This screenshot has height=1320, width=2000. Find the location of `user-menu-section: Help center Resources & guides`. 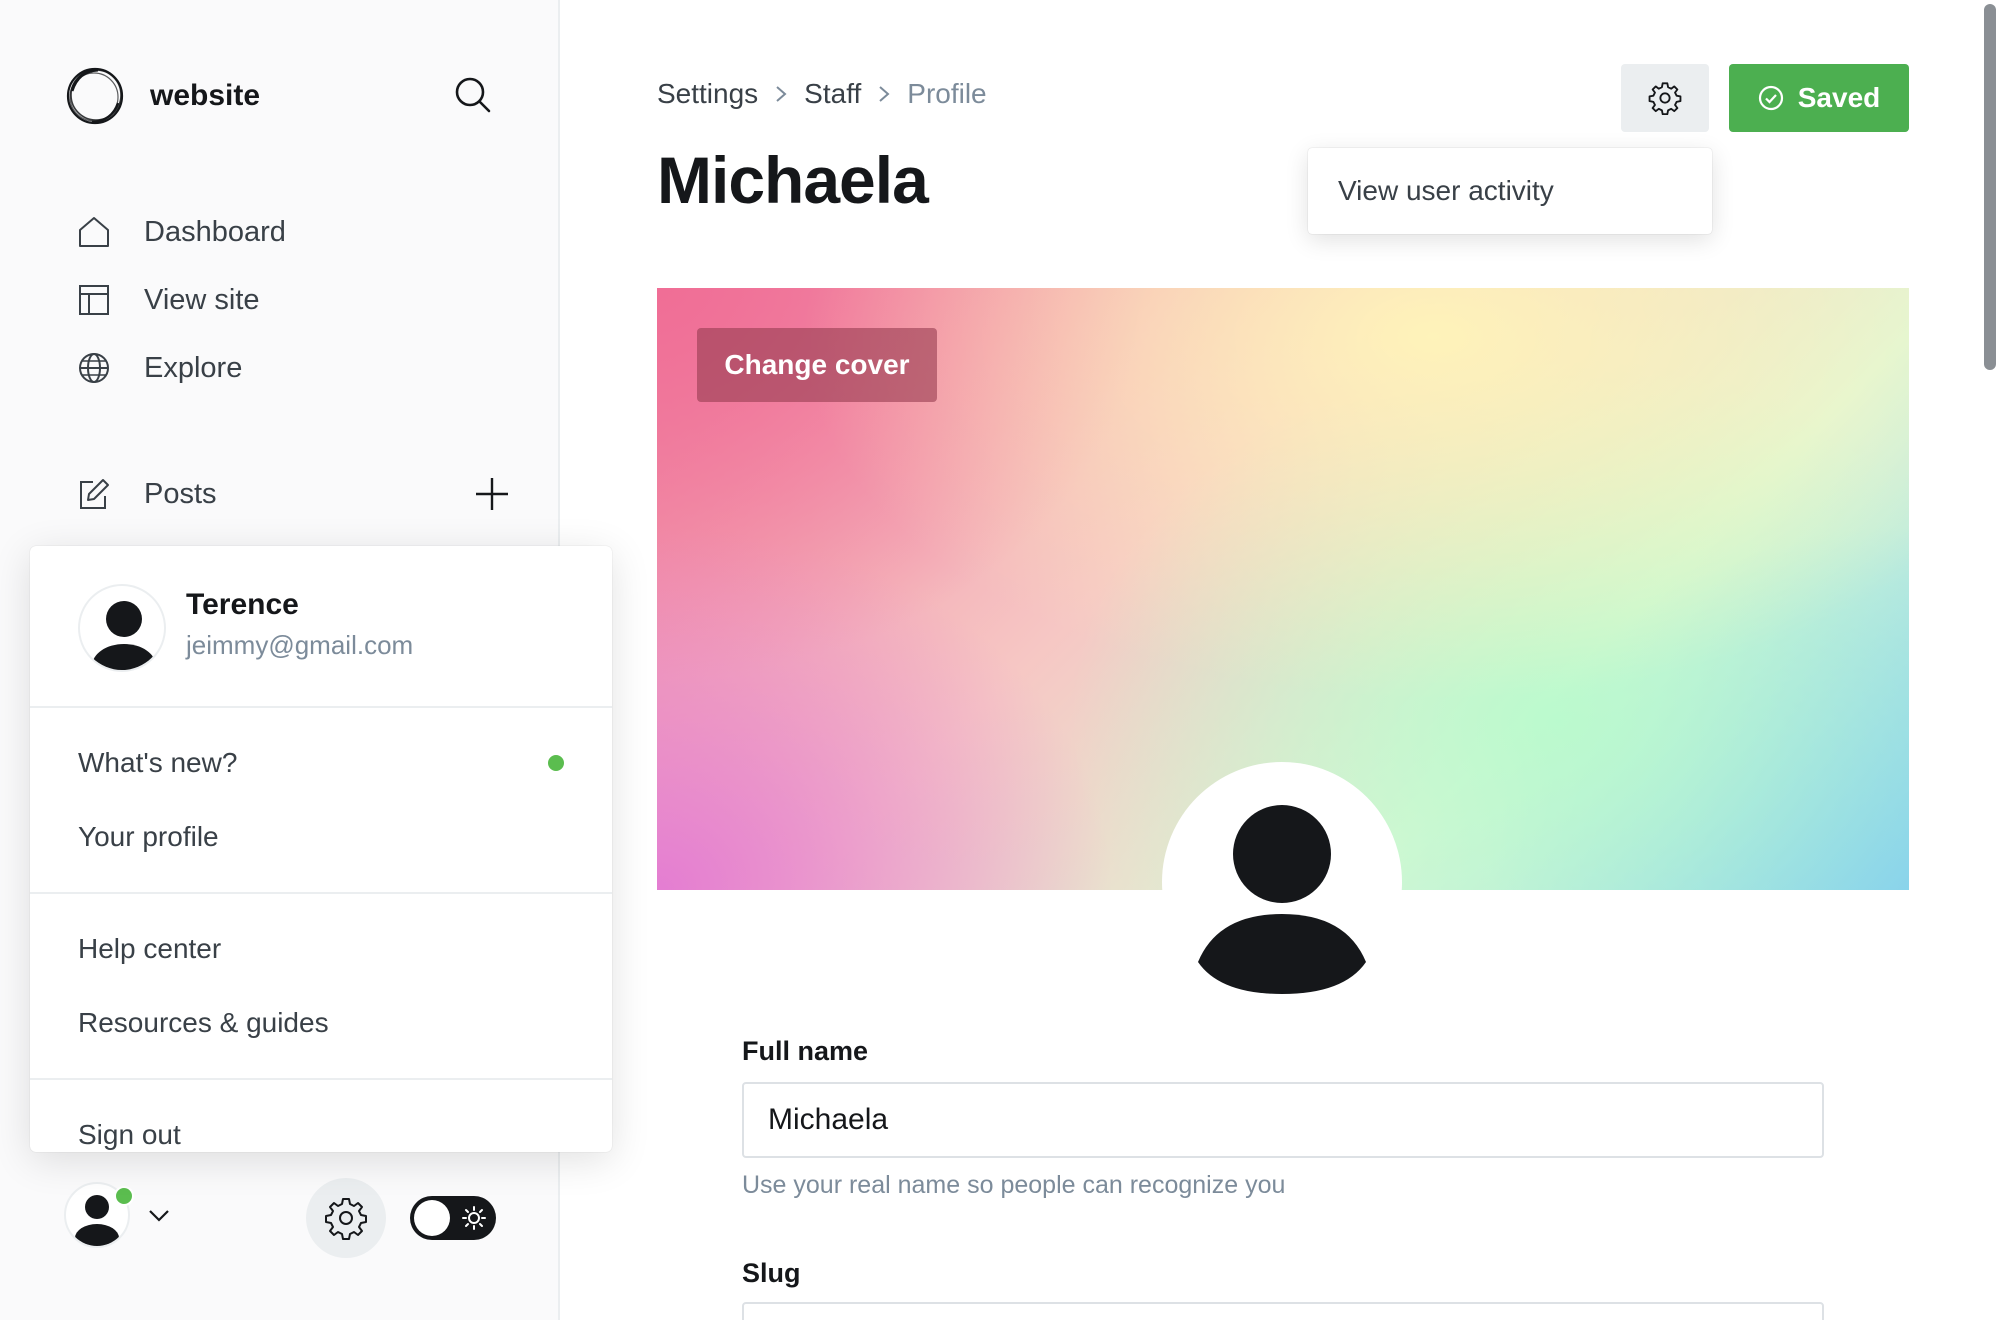

user-menu-section: Help center Resources & guides is located at coordinates (321, 987).